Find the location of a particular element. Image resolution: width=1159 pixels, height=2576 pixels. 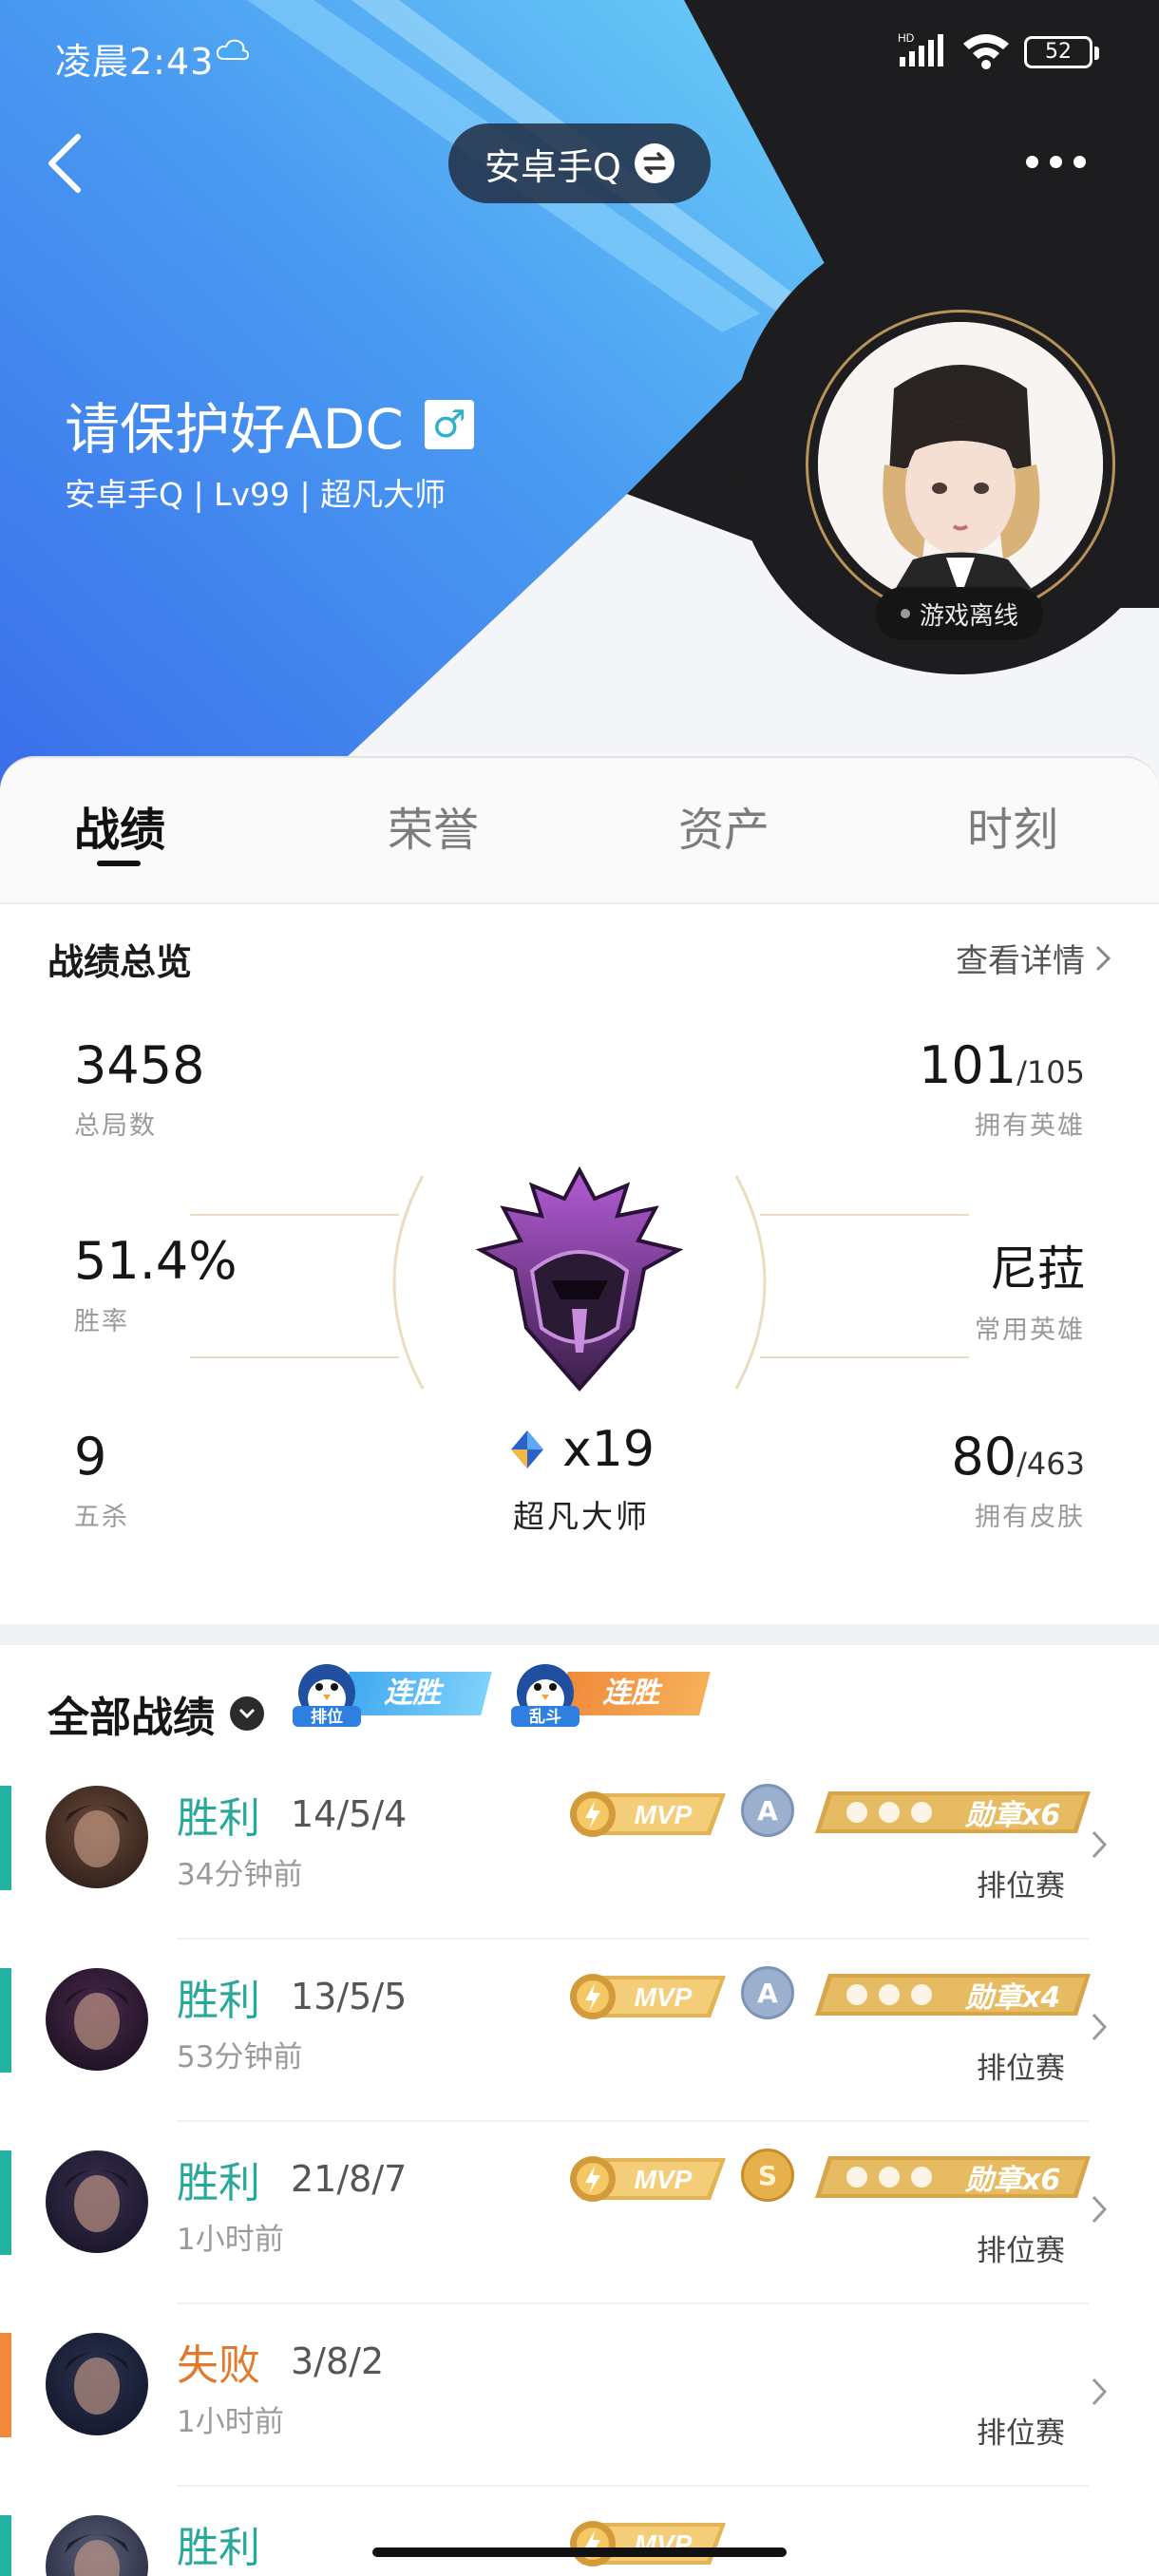

total-games-label: 总局数 is located at coordinates (115, 1126).